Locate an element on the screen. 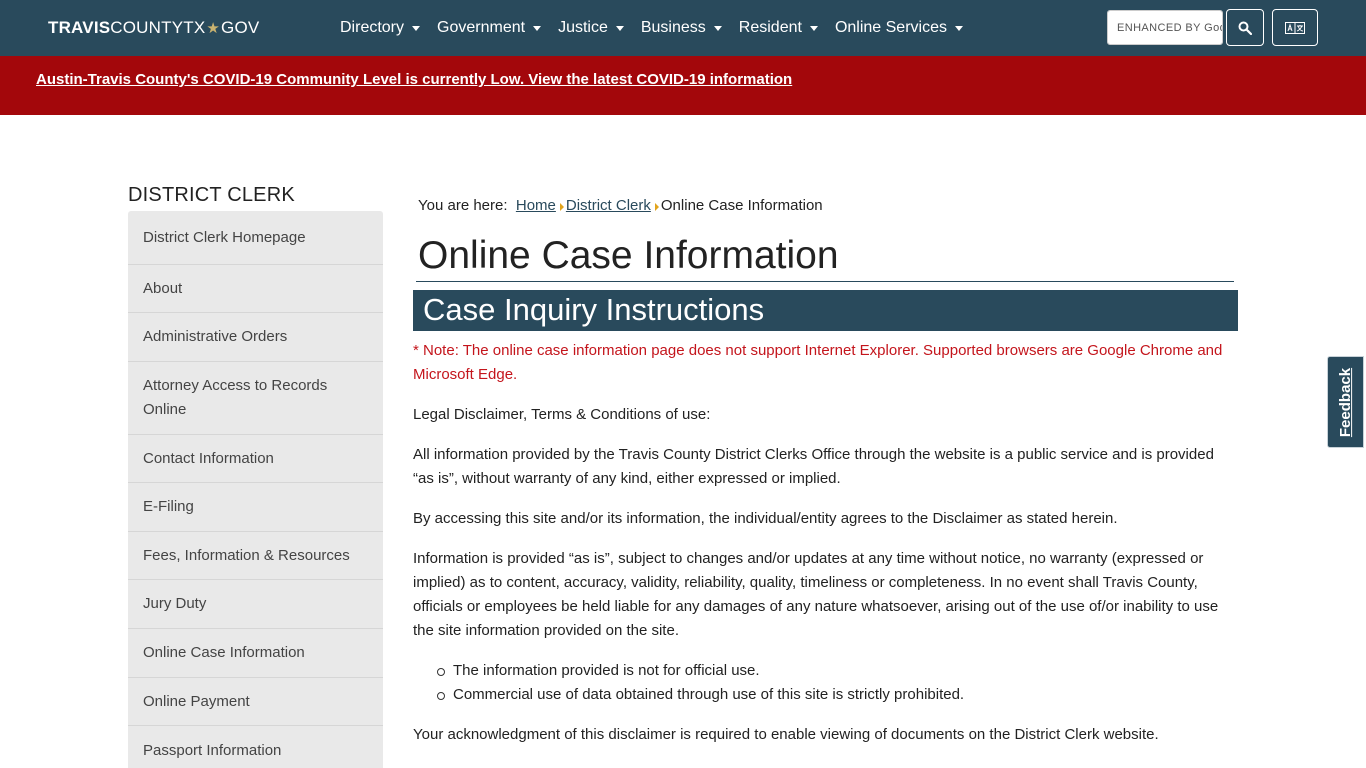 Image resolution: width=1366 pixels, height=768 pixels. translate-button is located at coordinates (1295, 27).